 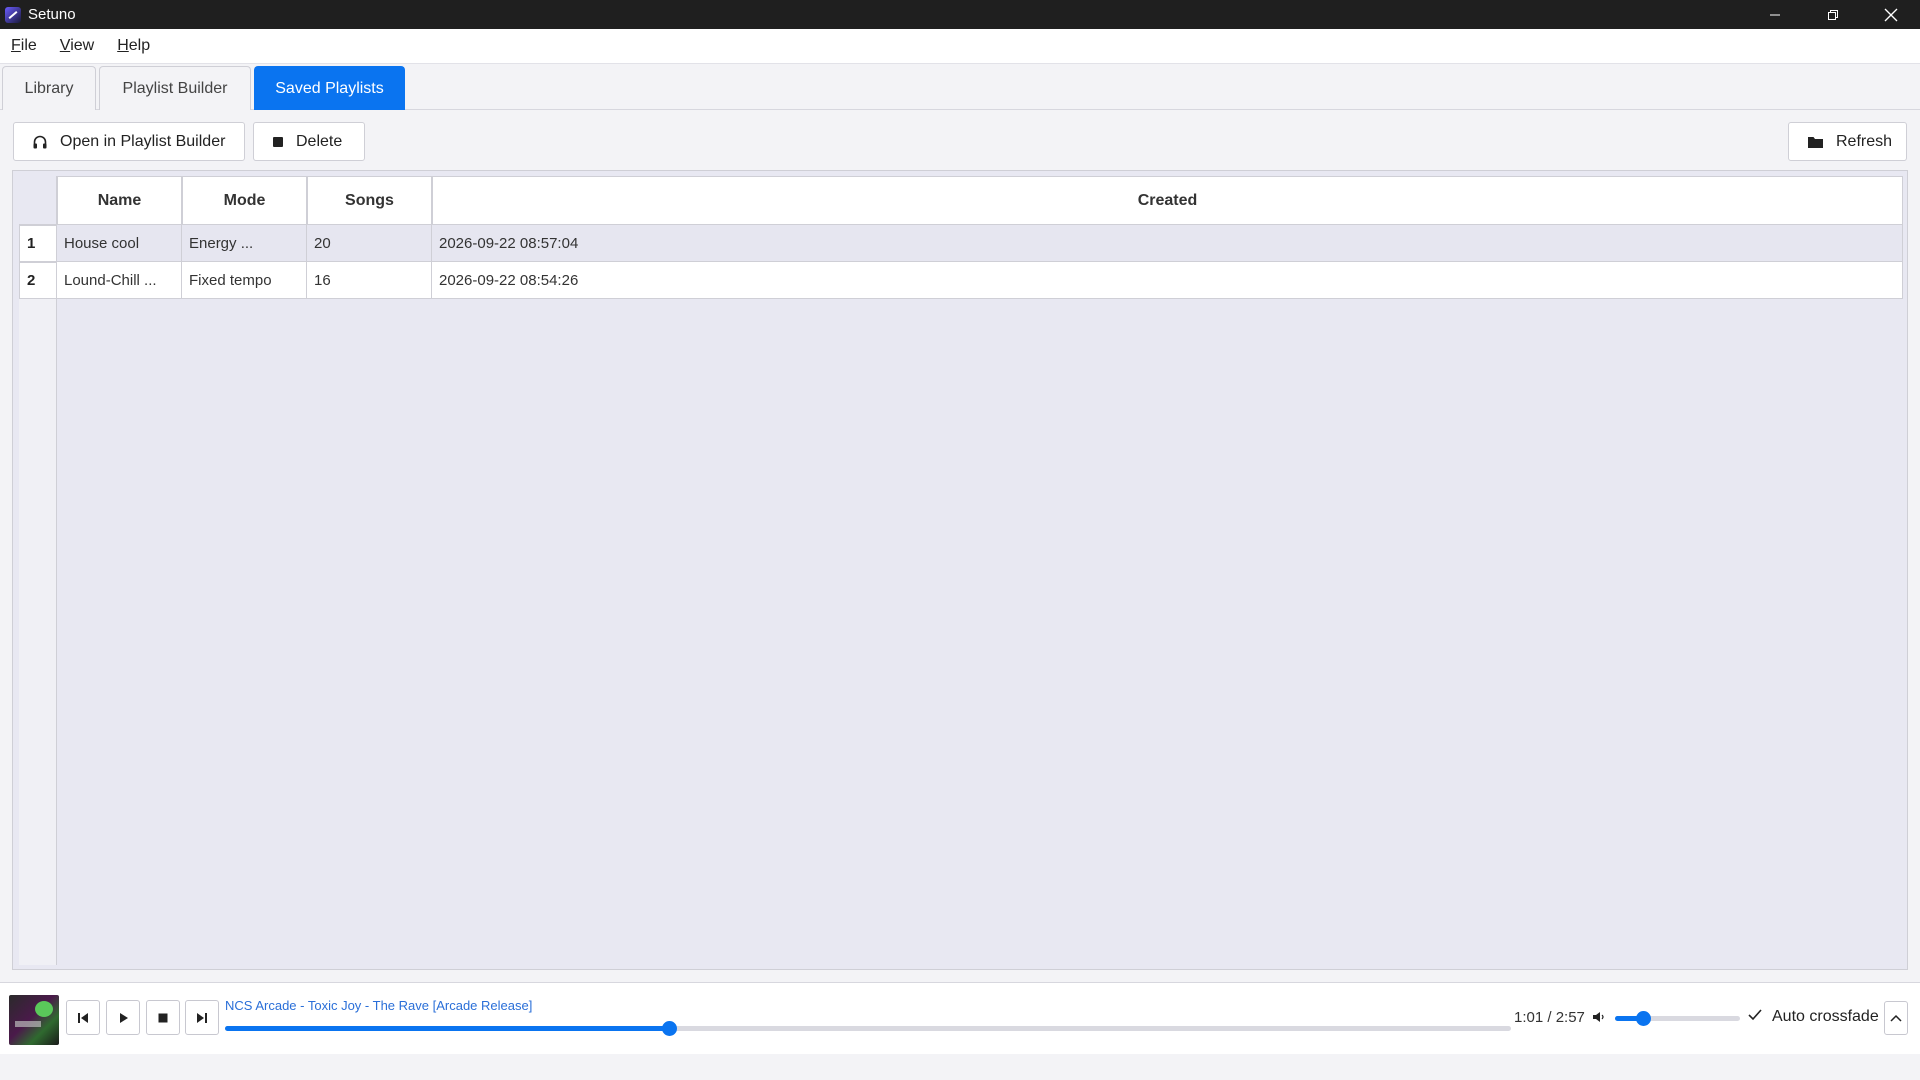 What do you see at coordinates (319, 141) in the screenshot?
I see `delete-label: Delete` at bounding box center [319, 141].